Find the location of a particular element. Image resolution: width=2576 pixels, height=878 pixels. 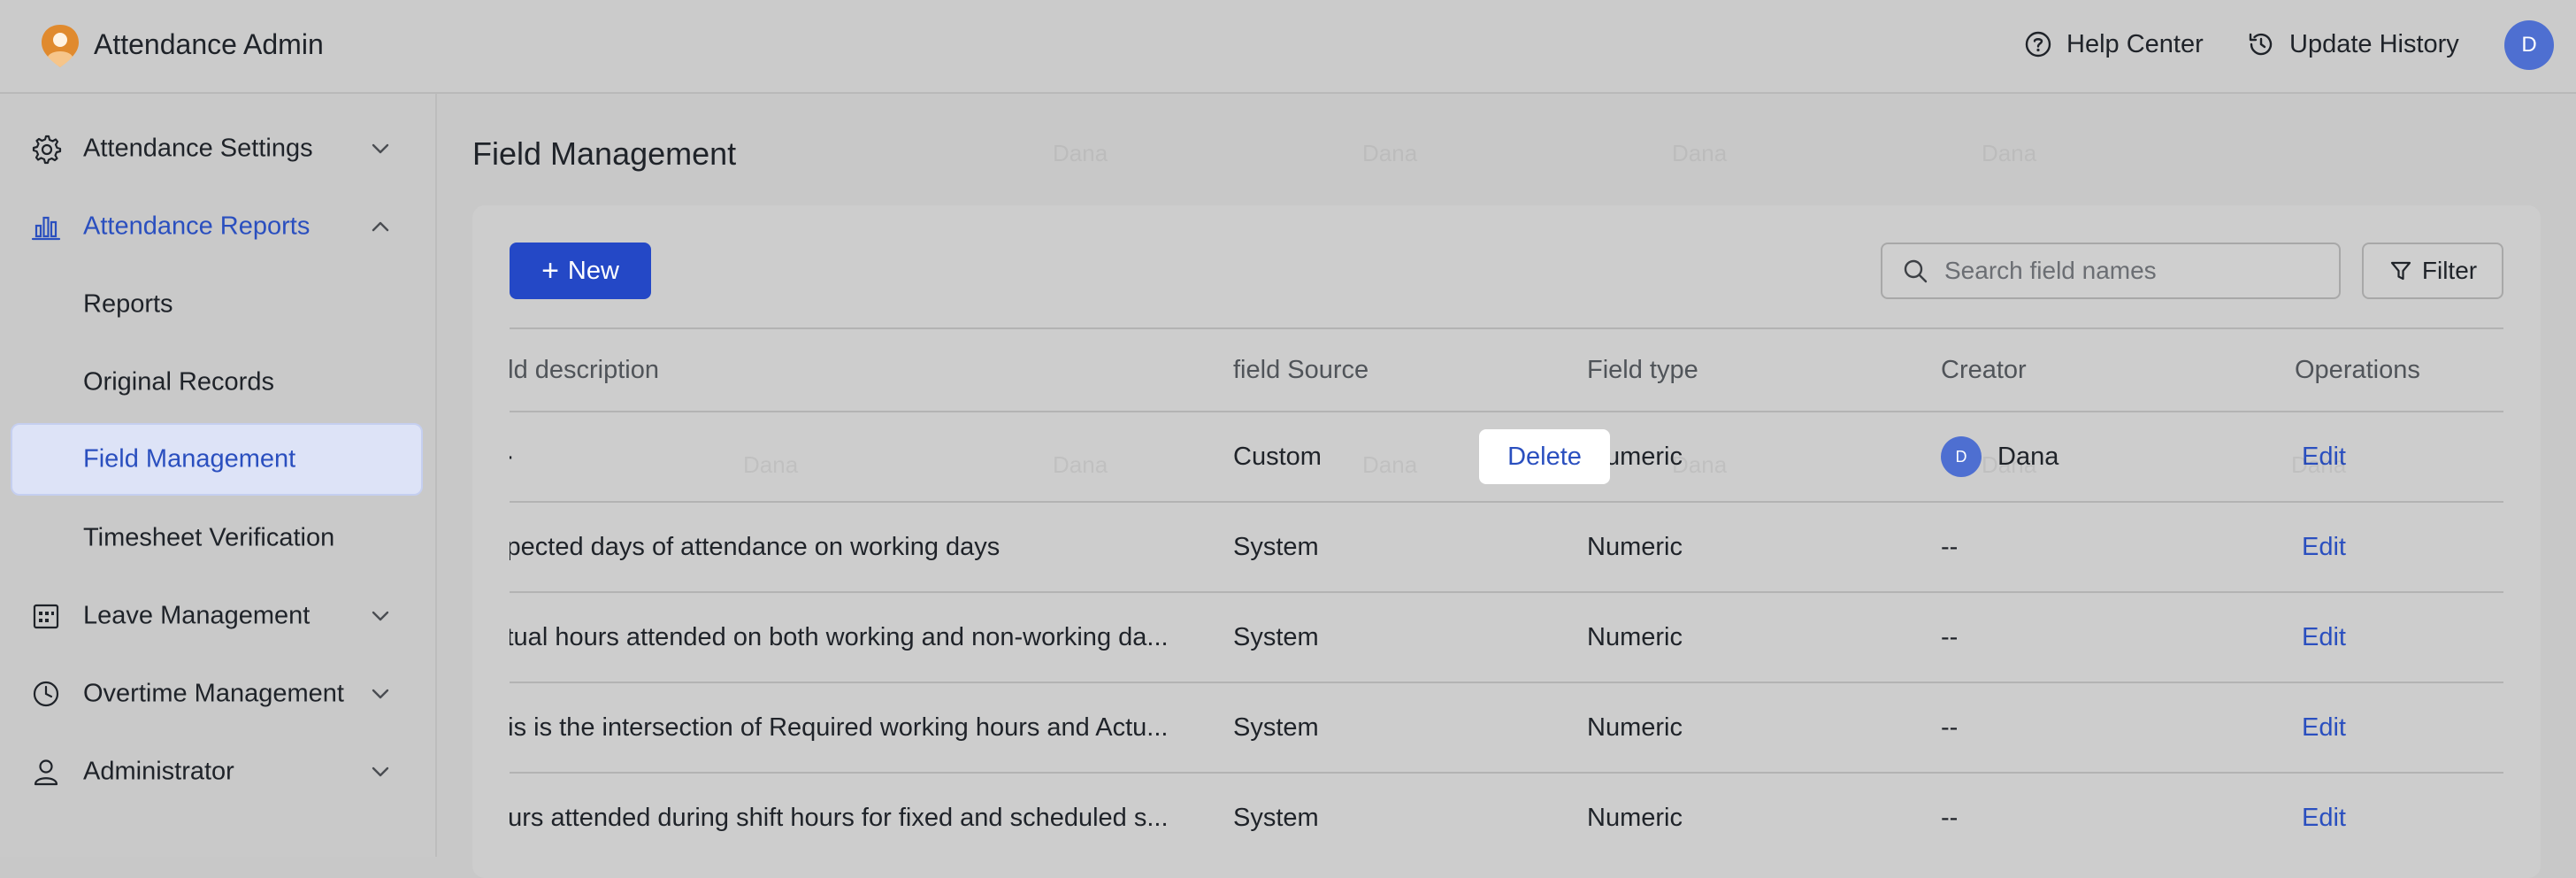

creator-avatar: D is located at coordinates (1961, 456).